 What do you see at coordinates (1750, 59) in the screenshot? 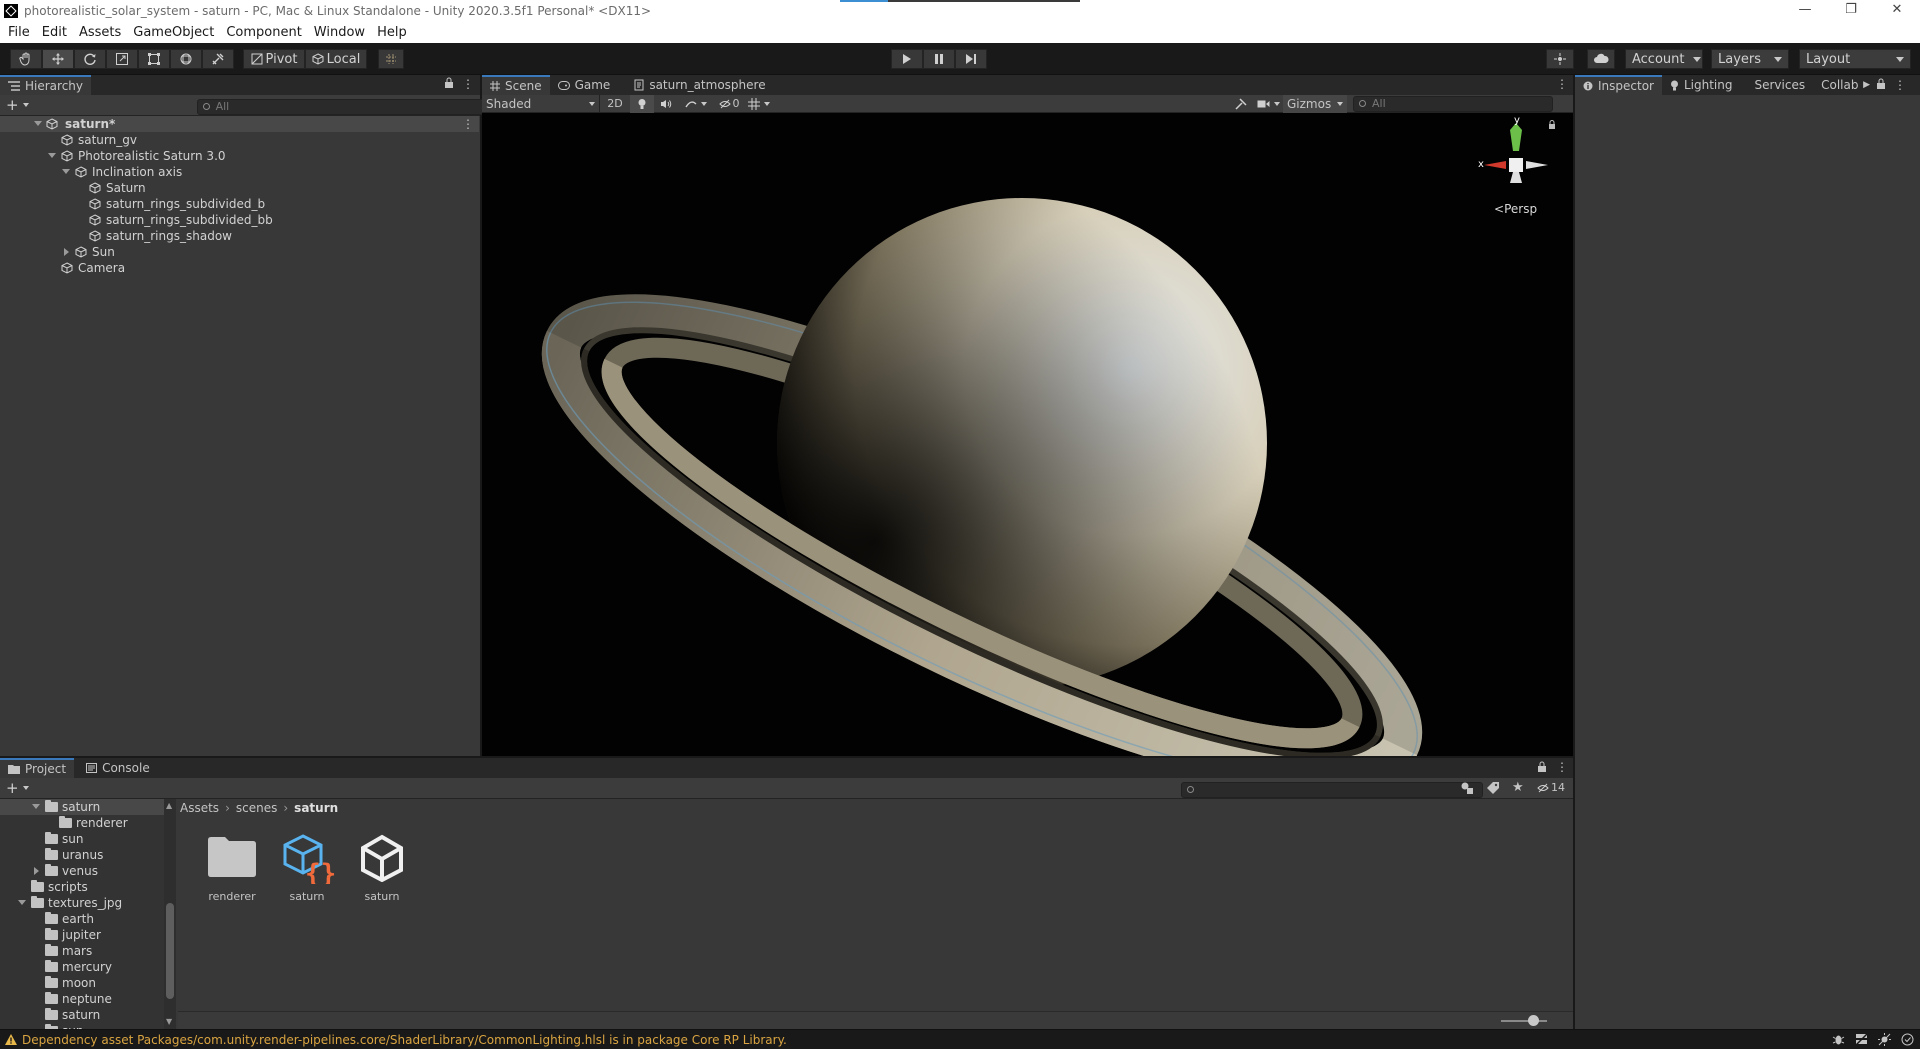
I see `layers-dropdown: Layers` at bounding box center [1750, 59].